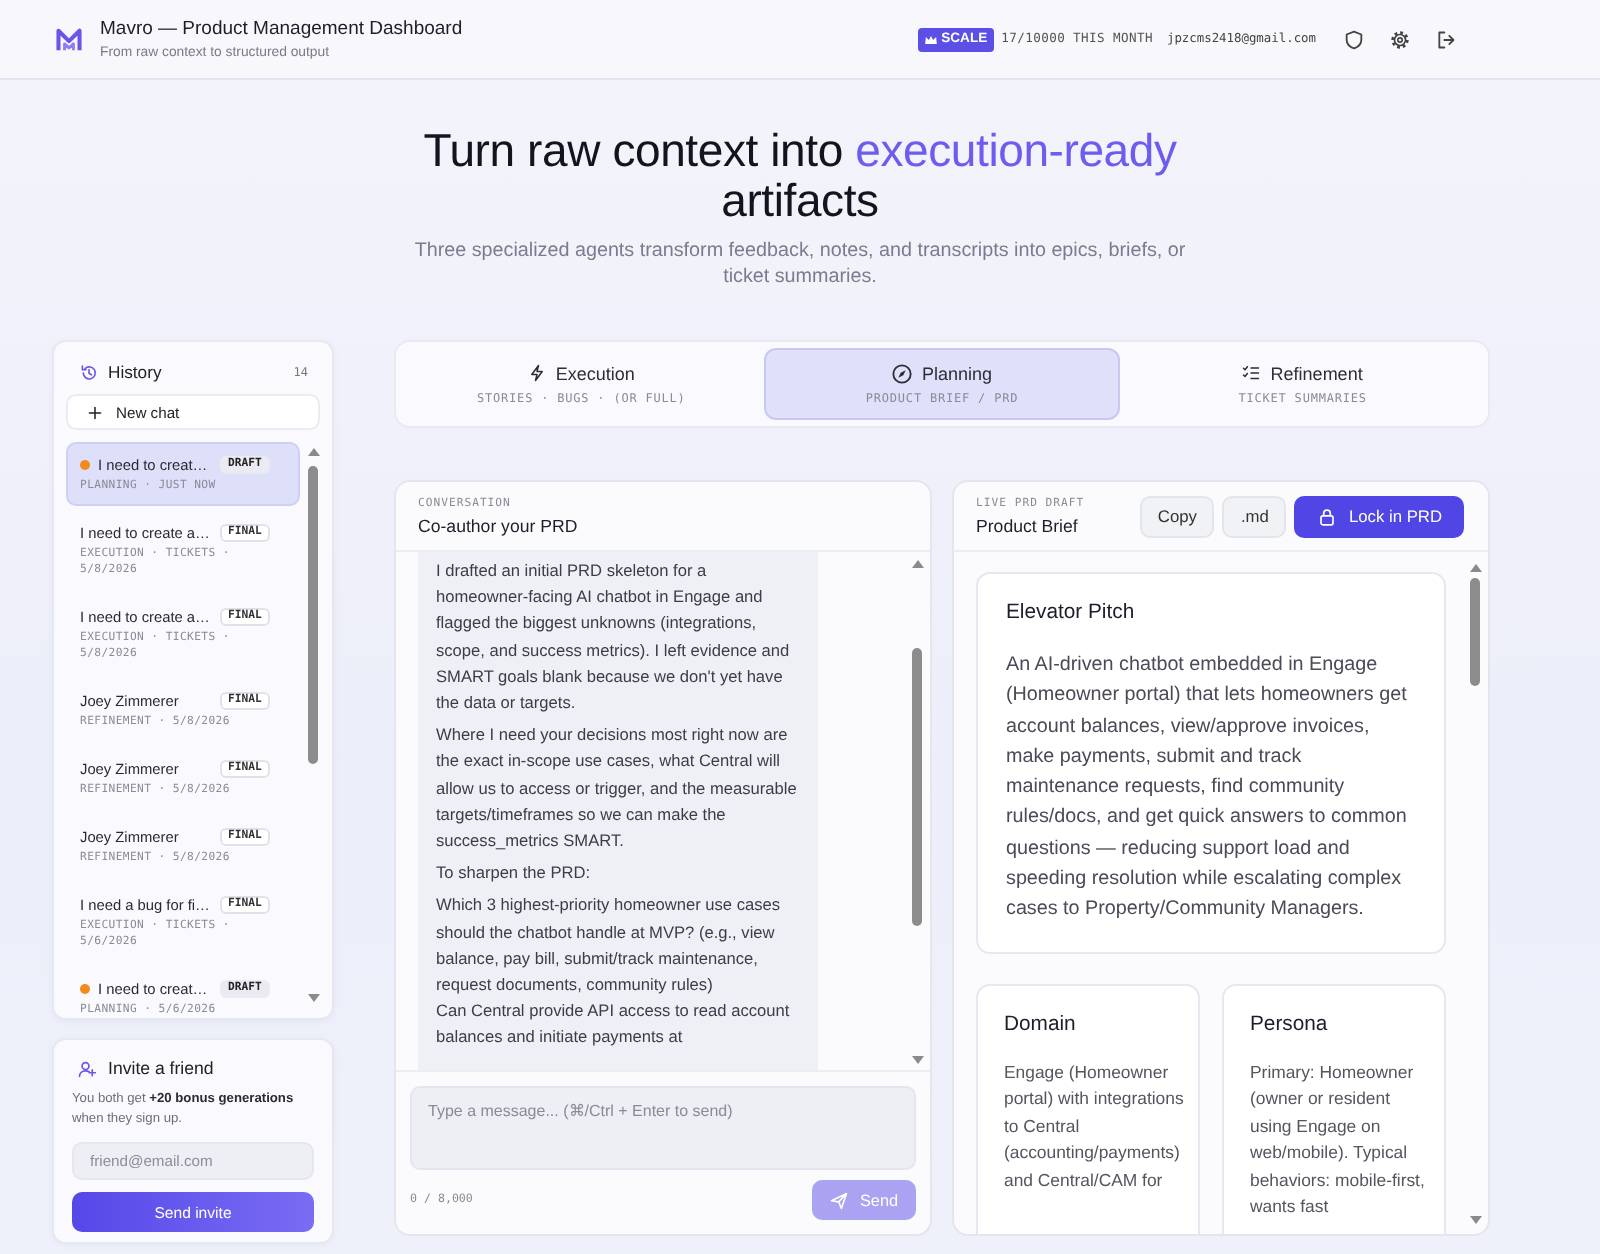 This screenshot has height=1254, width=1600. I want to click on lightning-icon, so click(536, 373).